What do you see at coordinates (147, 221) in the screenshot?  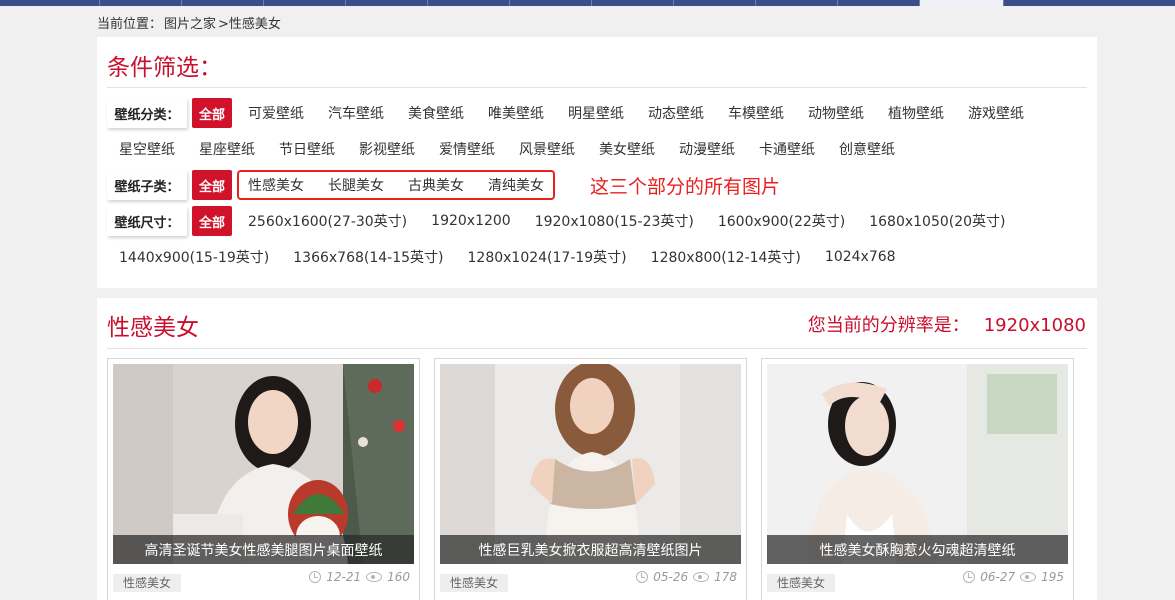 I see `filter-label-size: 壁纸尺寸：` at bounding box center [147, 221].